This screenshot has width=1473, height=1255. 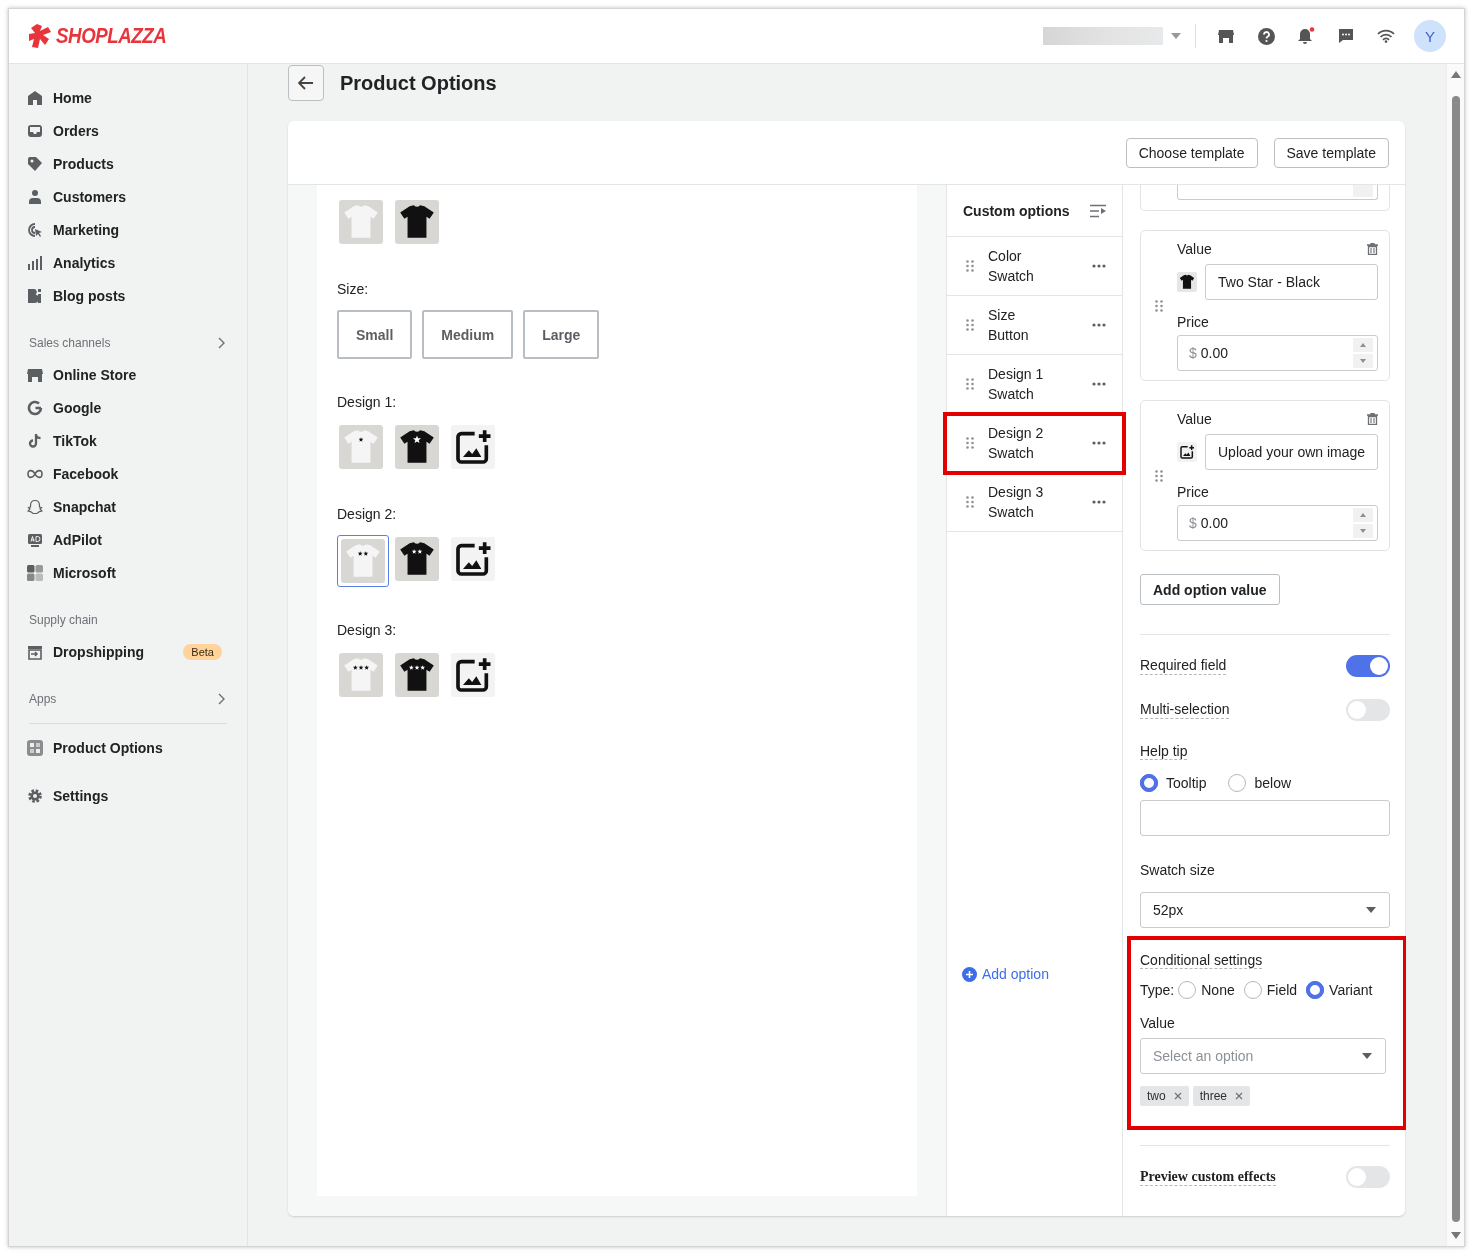 What do you see at coordinates (59, 795) in the screenshot?
I see `sidebar-item: Settings` at bounding box center [59, 795].